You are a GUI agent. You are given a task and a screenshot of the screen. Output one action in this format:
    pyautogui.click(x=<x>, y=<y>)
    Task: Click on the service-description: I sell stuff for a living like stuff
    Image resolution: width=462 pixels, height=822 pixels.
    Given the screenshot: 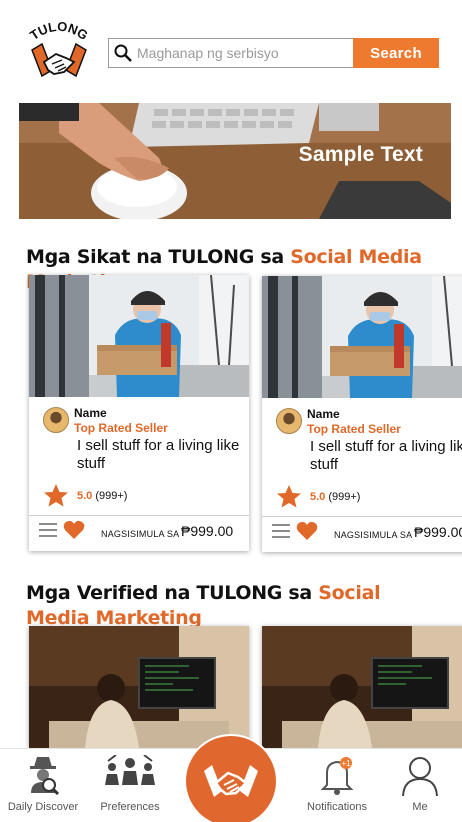 What is the action you would take?
    pyautogui.click(x=386, y=455)
    